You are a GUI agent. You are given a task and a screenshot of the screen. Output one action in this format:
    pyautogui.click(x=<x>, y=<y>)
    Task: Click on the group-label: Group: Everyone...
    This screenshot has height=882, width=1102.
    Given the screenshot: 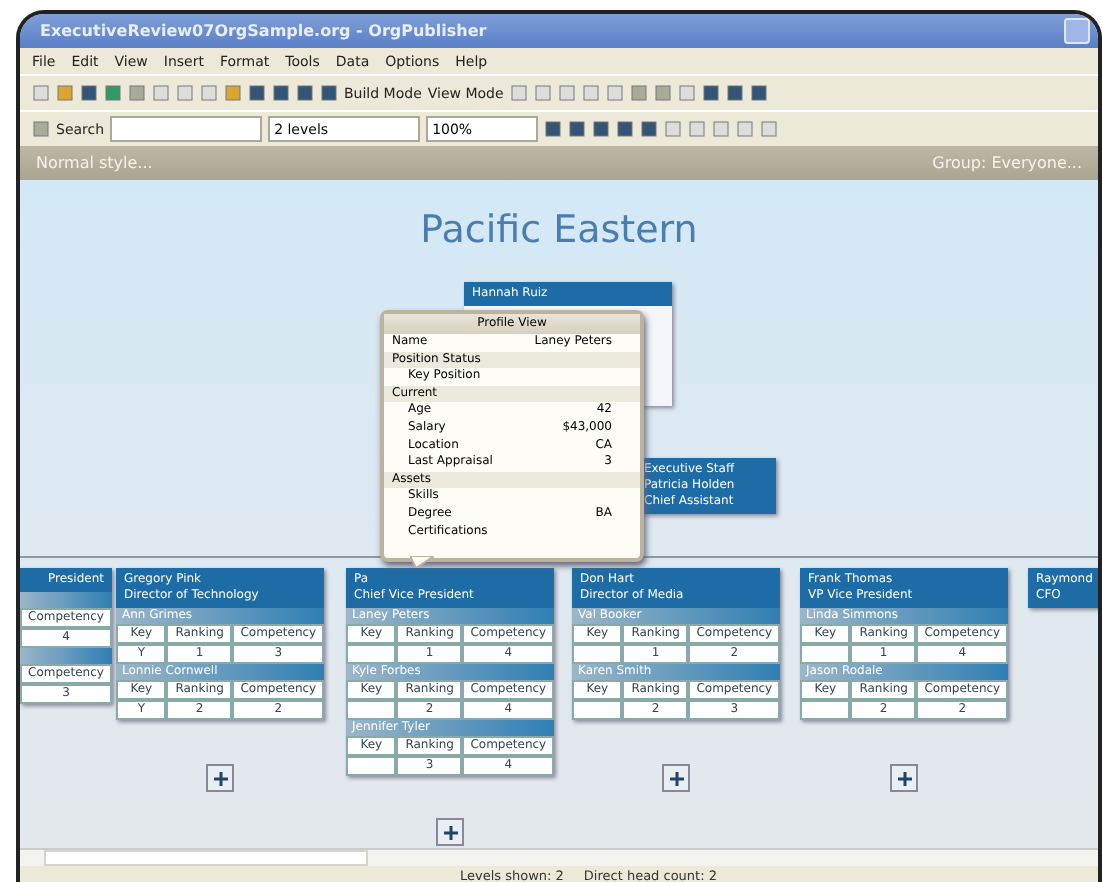 What is the action you would take?
    pyautogui.click(x=1007, y=163)
    